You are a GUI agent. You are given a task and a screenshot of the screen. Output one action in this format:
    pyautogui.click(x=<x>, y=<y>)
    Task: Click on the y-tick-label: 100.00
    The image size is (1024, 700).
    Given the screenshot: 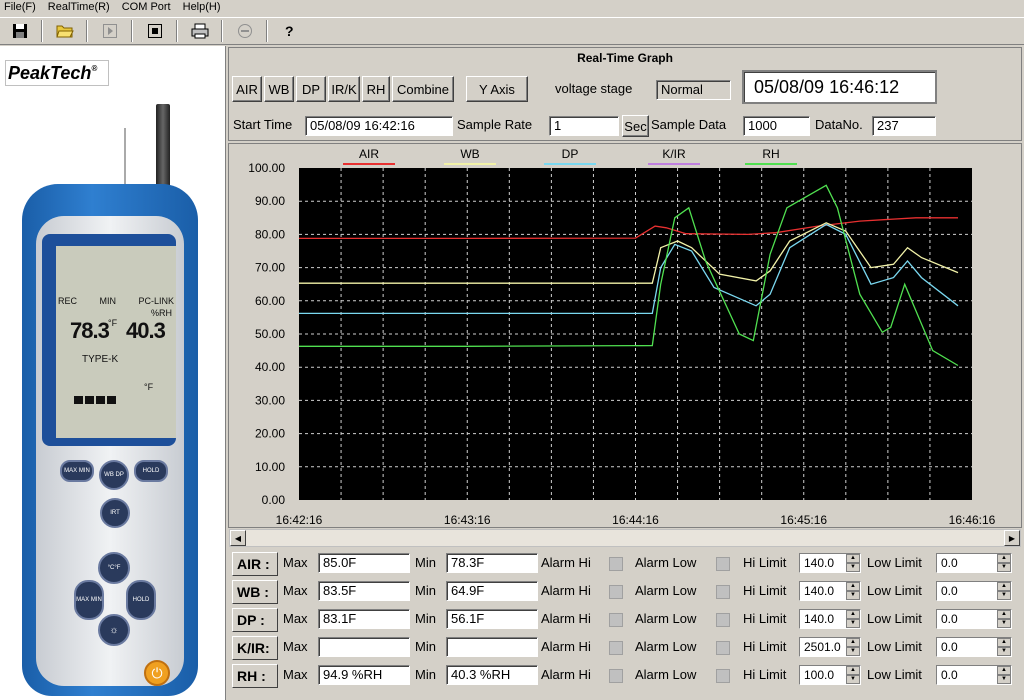 What is the action you would take?
    pyautogui.click(x=266, y=168)
    